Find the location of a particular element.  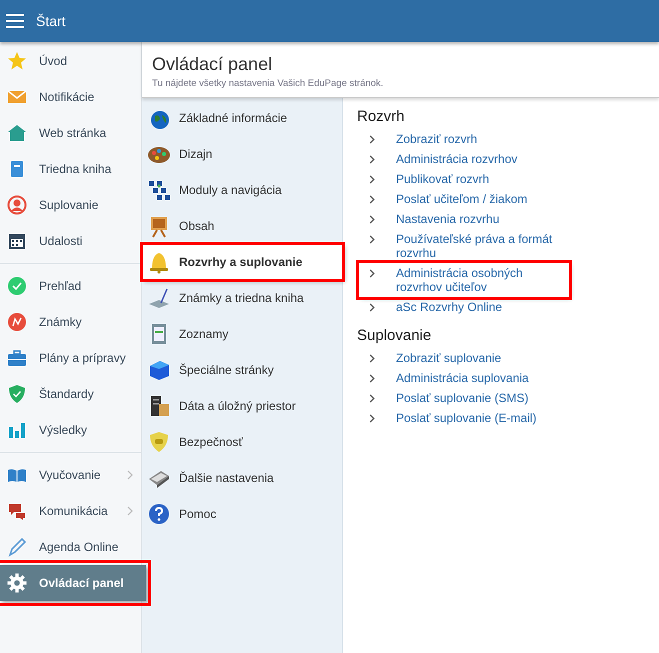

sidebar-item: Komunikácia is located at coordinates (70, 511).